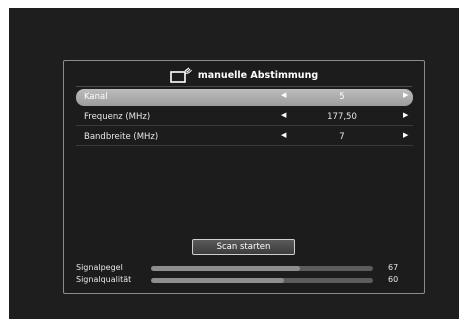  What do you see at coordinates (393, 267) in the screenshot?
I see `signal-level-value: 67` at bounding box center [393, 267].